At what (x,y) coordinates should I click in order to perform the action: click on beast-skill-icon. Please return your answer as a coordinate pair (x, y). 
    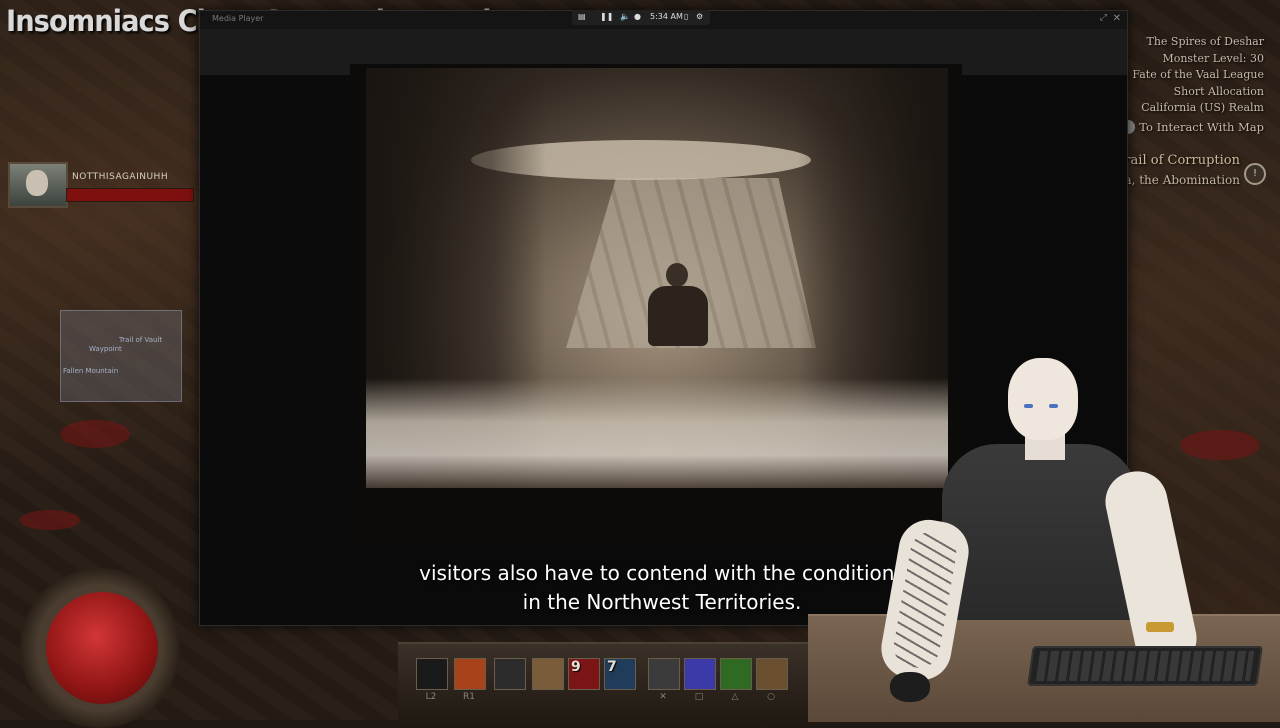
    Looking at the image, I should click on (548, 674).